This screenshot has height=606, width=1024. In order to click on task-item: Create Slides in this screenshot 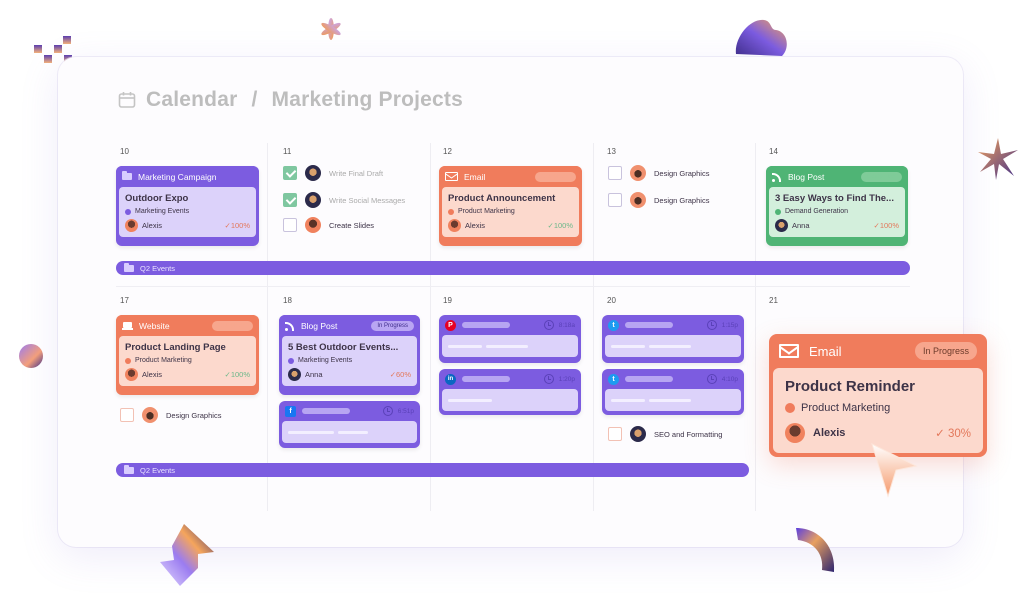, I will do `click(328, 225)`.